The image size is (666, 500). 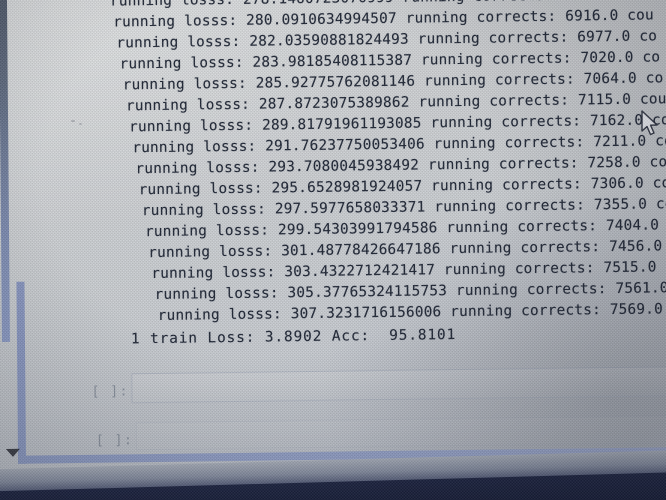 What do you see at coordinates (5, 171) in the screenshot?
I see `selected-cell-left-bar-output` at bounding box center [5, 171].